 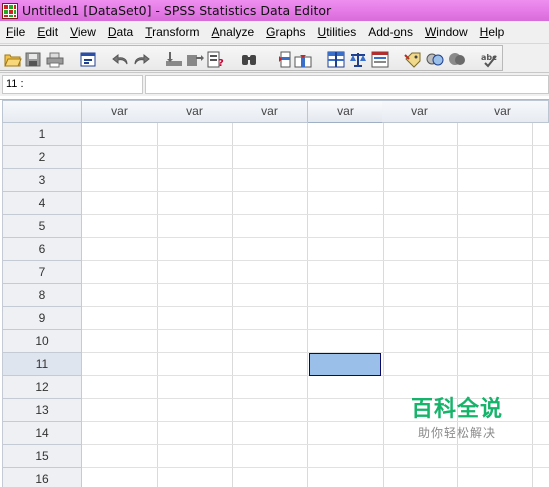 What do you see at coordinates (120, 32) in the screenshot?
I see `menu-item: Data` at bounding box center [120, 32].